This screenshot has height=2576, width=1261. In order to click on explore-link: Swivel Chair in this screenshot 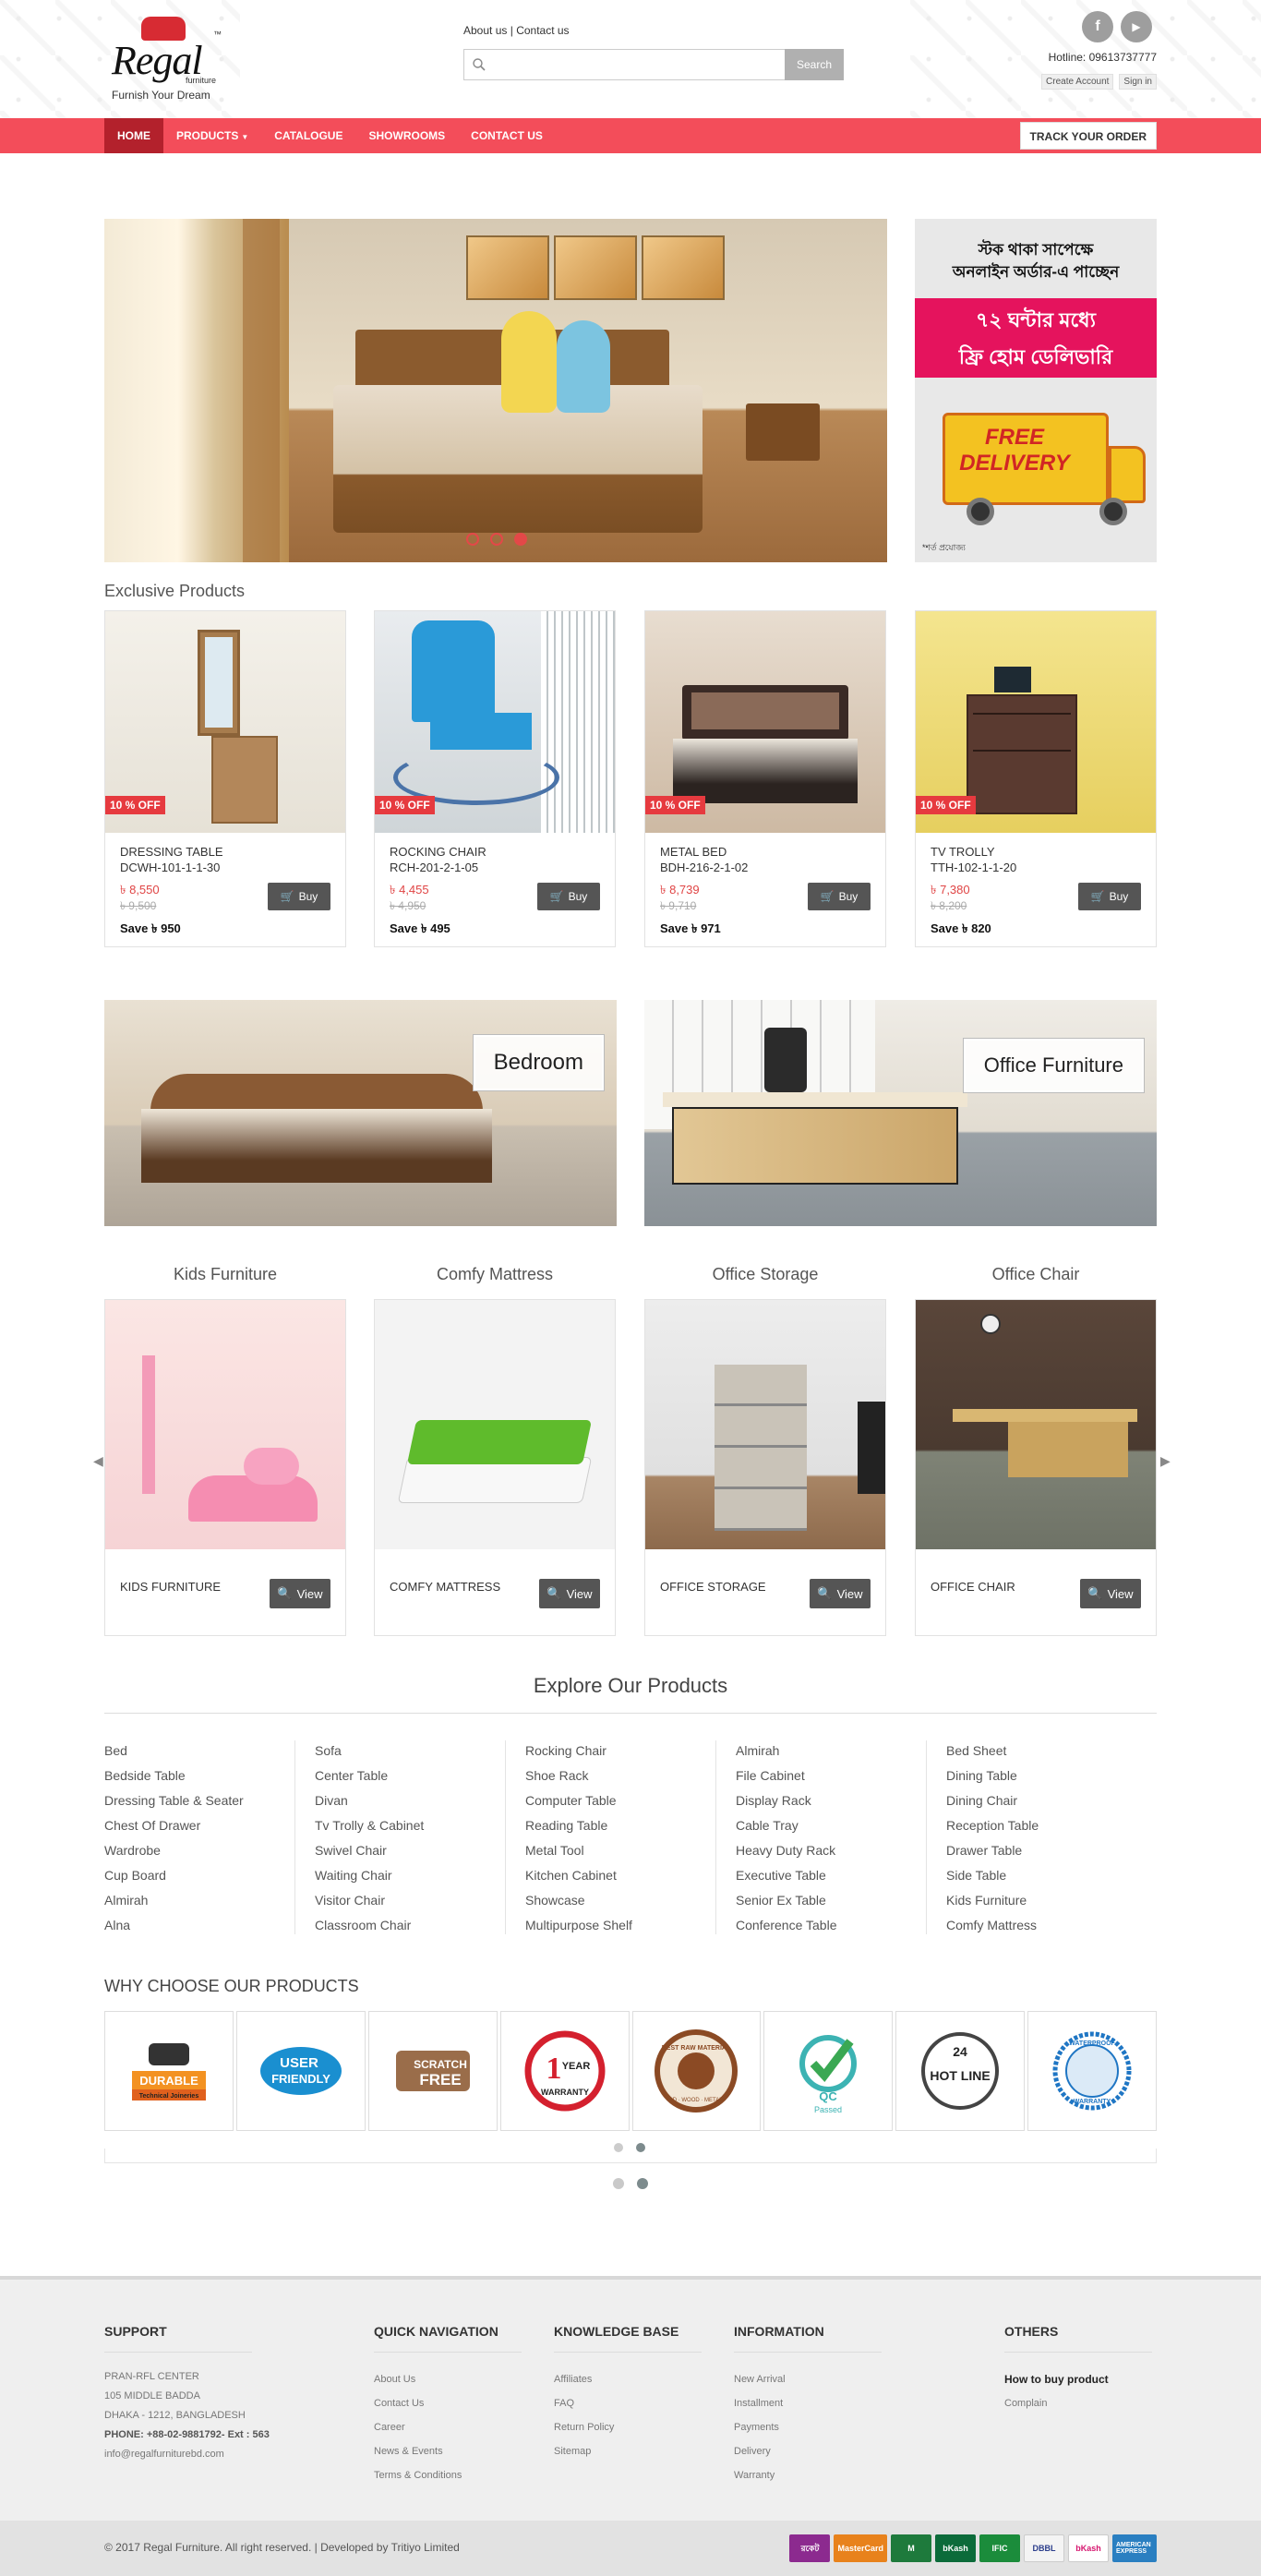, I will do `click(409, 1854)`.